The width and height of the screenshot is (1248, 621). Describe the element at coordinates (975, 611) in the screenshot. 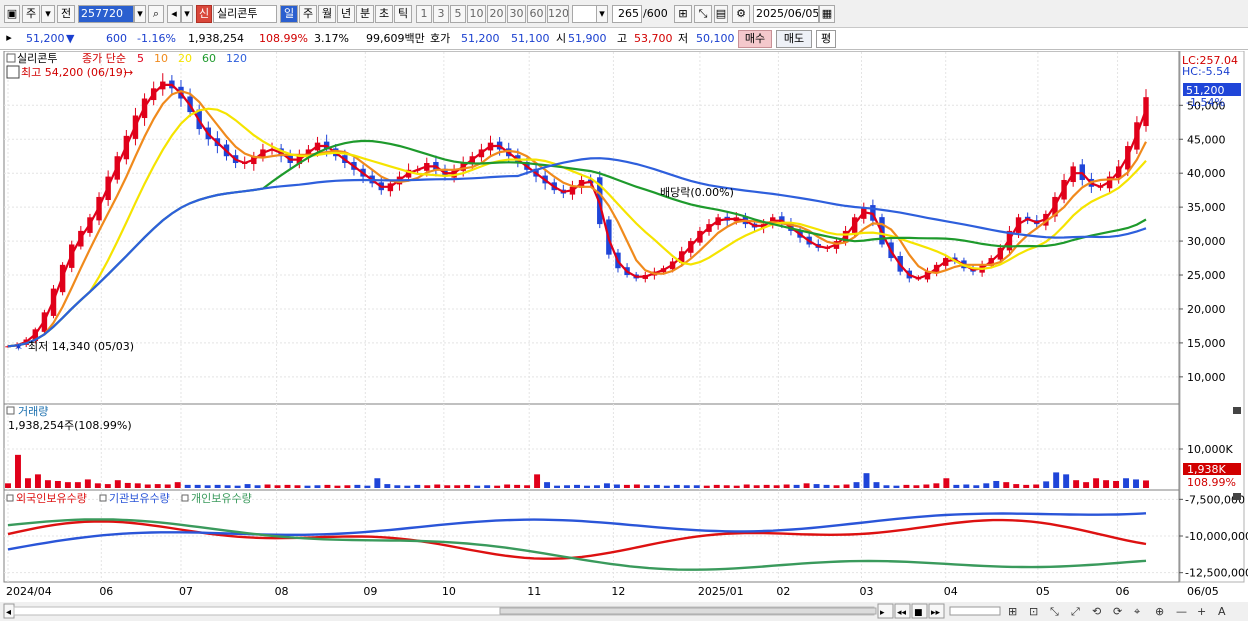

I see `zoom-slider` at that location.